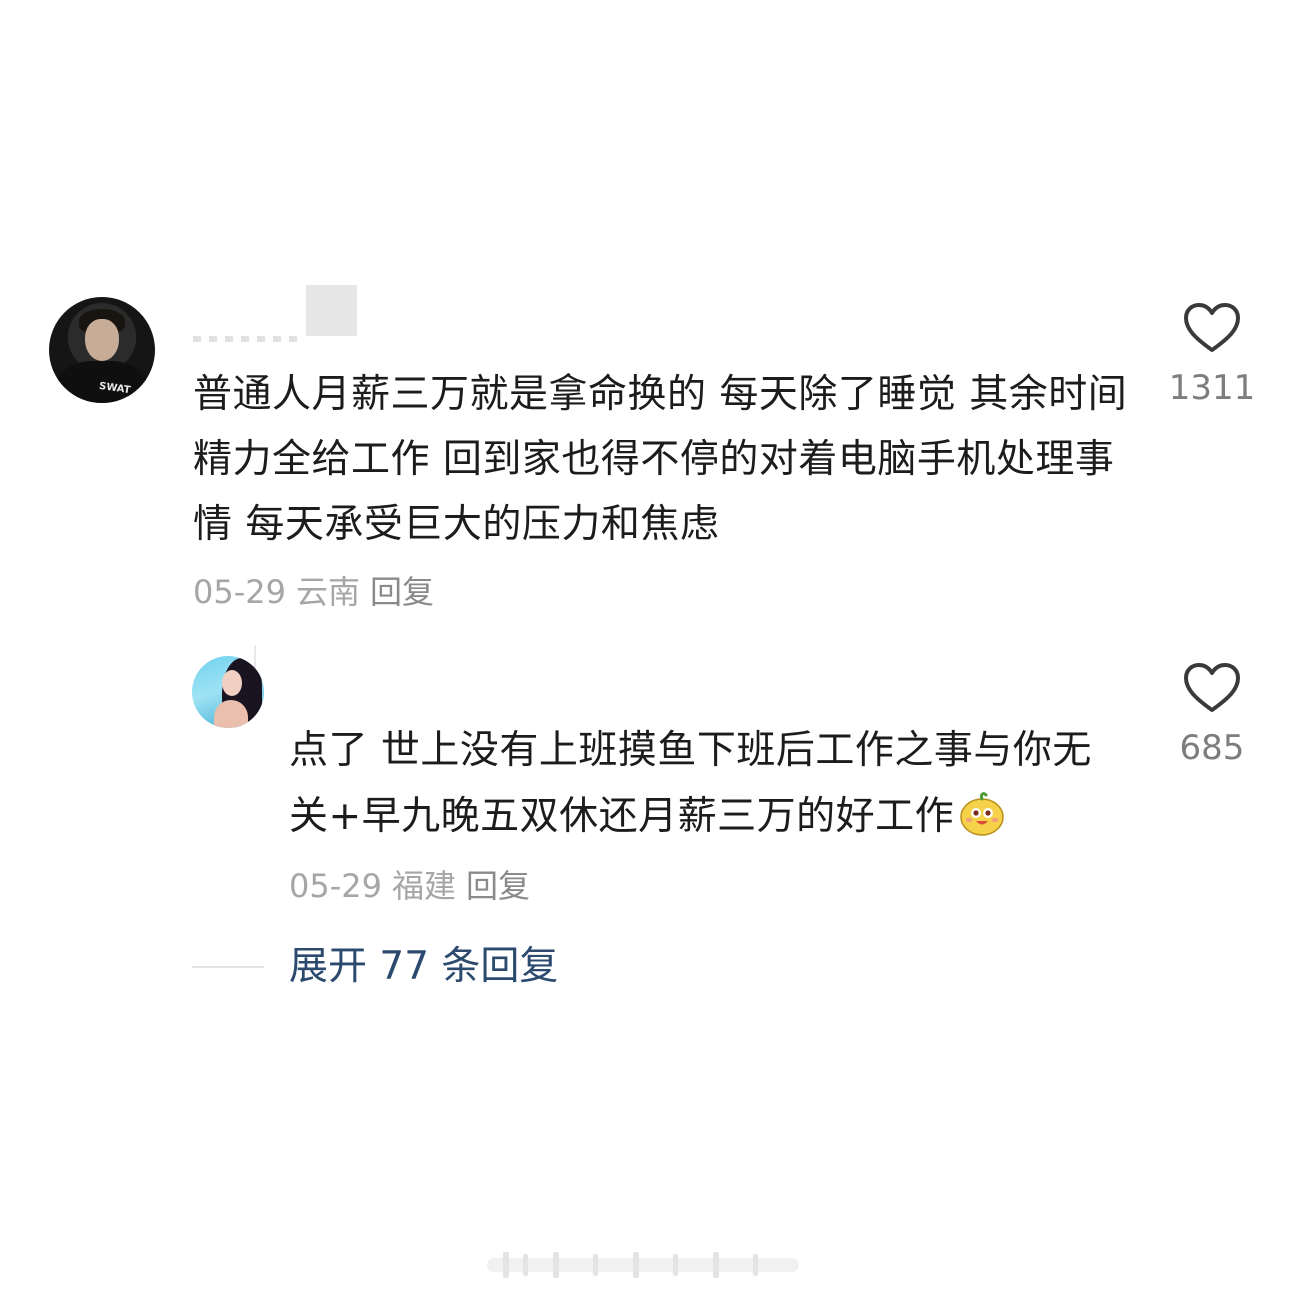 Image resolution: width=1290 pixels, height=1290 pixels. What do you see at coordinates (982, 814) in the screenshot?
I see `grinning-mascot-icon` at bounding box center [982, 814].